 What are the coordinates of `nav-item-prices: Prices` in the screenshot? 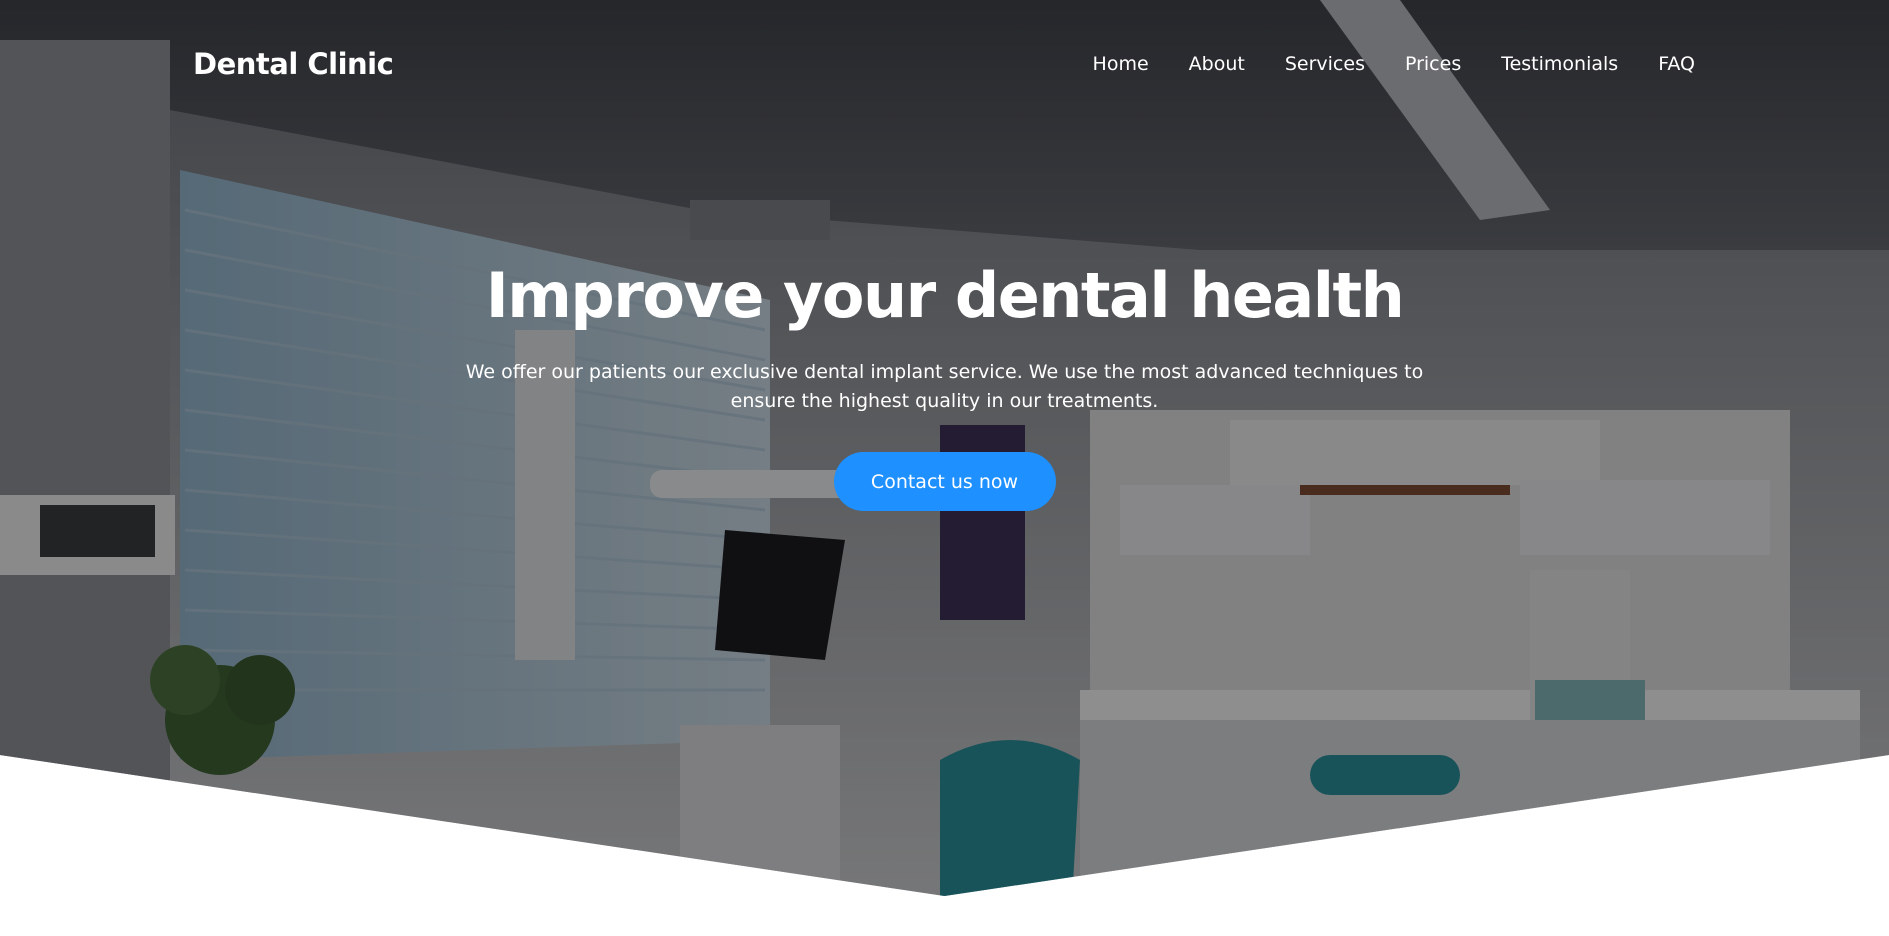 It's located at (1433, 64).